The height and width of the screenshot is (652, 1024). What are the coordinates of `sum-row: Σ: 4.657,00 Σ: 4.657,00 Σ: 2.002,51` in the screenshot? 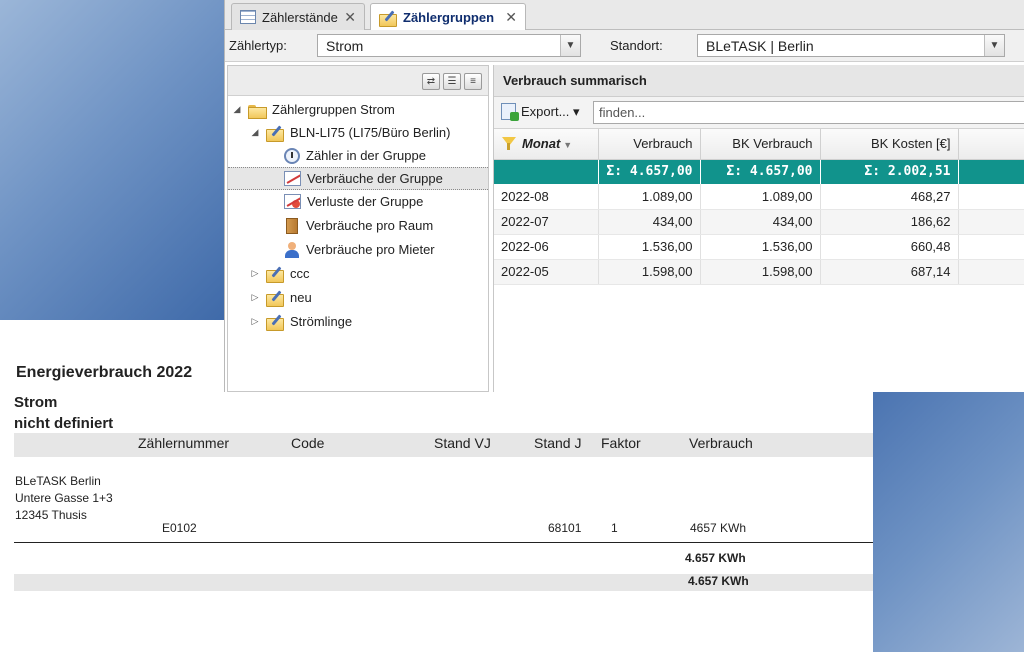 It's located at (759, 171).